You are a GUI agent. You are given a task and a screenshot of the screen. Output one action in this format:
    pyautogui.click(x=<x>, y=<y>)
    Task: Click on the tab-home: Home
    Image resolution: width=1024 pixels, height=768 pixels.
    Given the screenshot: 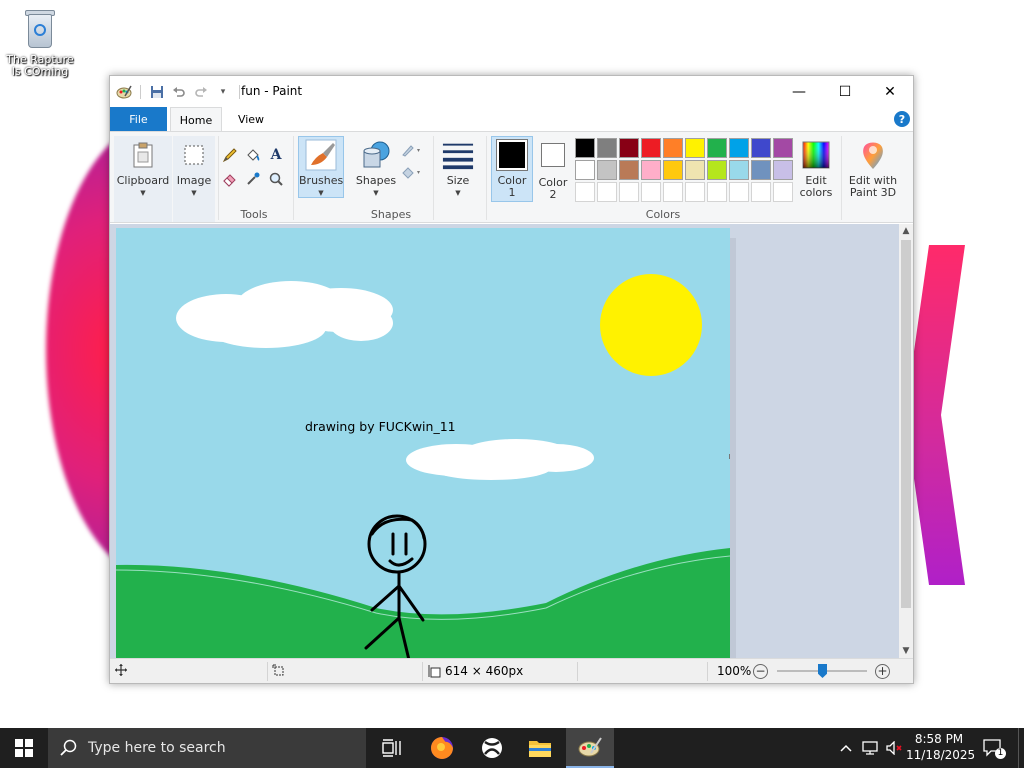 What is the action you would take?
    pyautogui.click(x=196, y=119)
    